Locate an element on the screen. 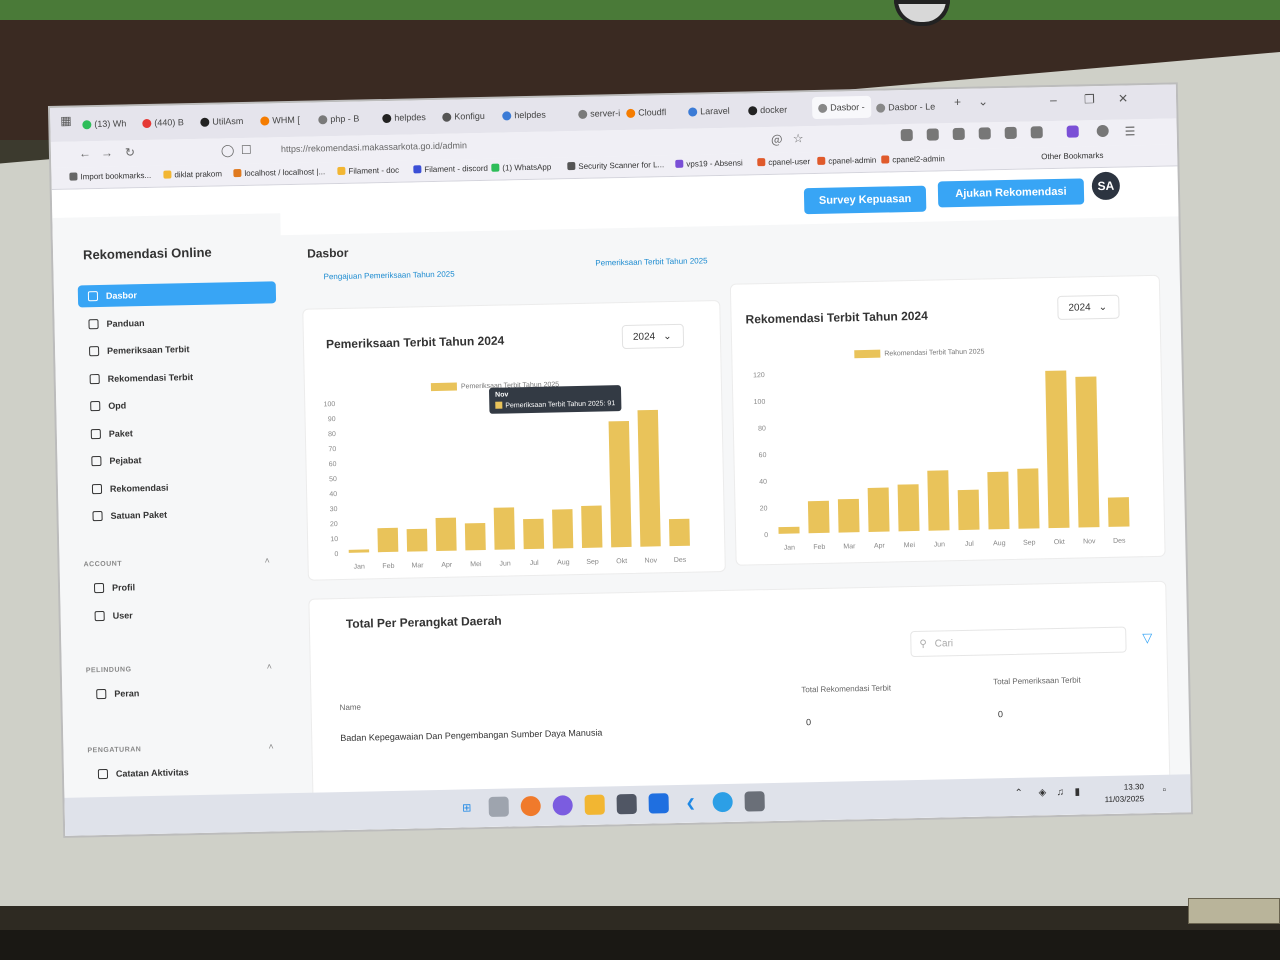 This screenshot has height=960, width=1280. start-icon: ⊞ is located at coordinates (467, 807).